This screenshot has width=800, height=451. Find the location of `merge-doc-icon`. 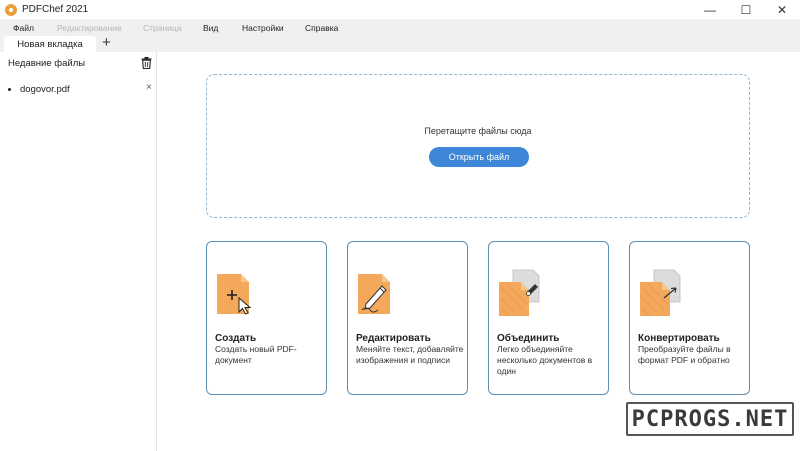

merge-doc-icon is located at coordinates (519, 293).